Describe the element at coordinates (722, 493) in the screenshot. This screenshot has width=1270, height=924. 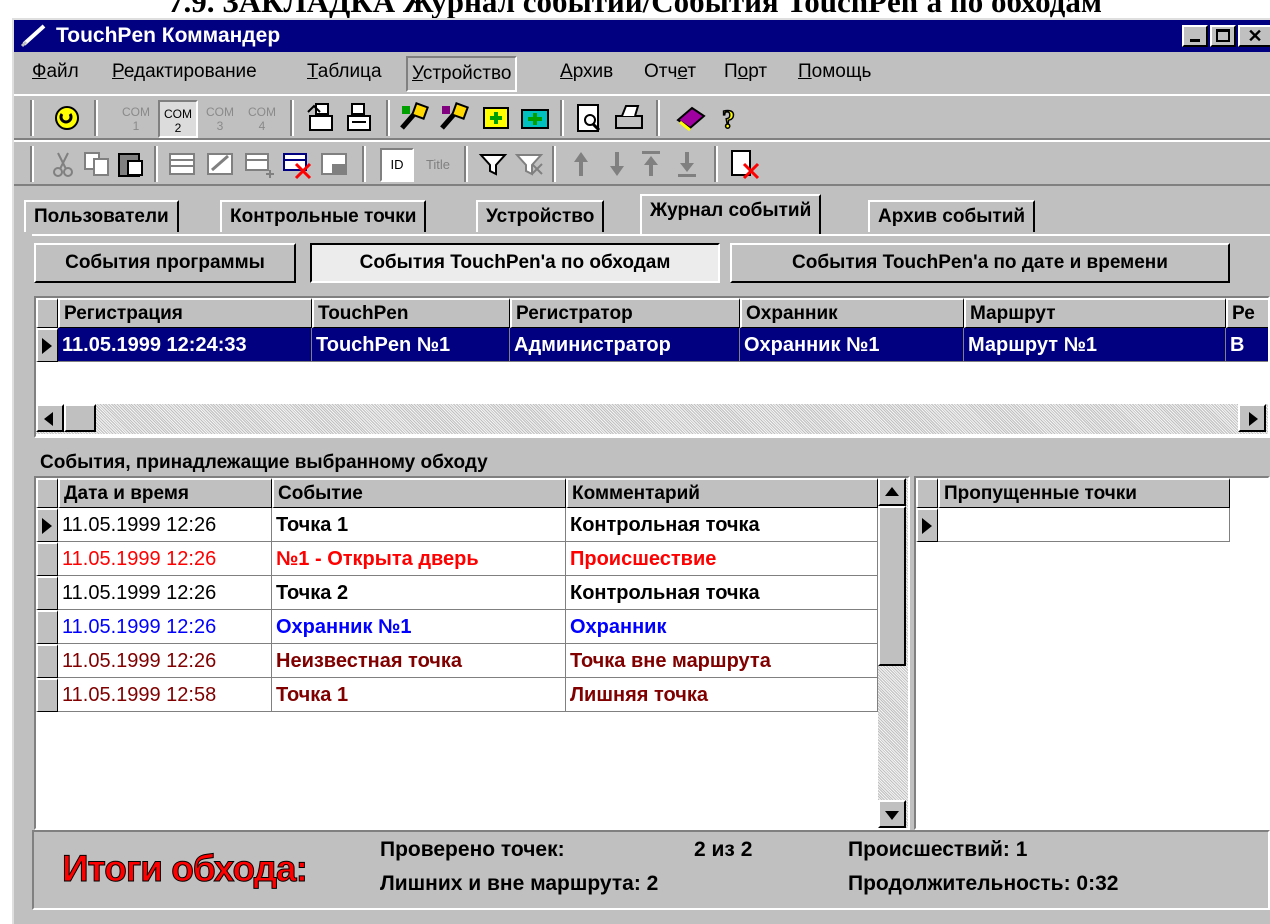
I see `column-header-comment: Комментарий` at that location.